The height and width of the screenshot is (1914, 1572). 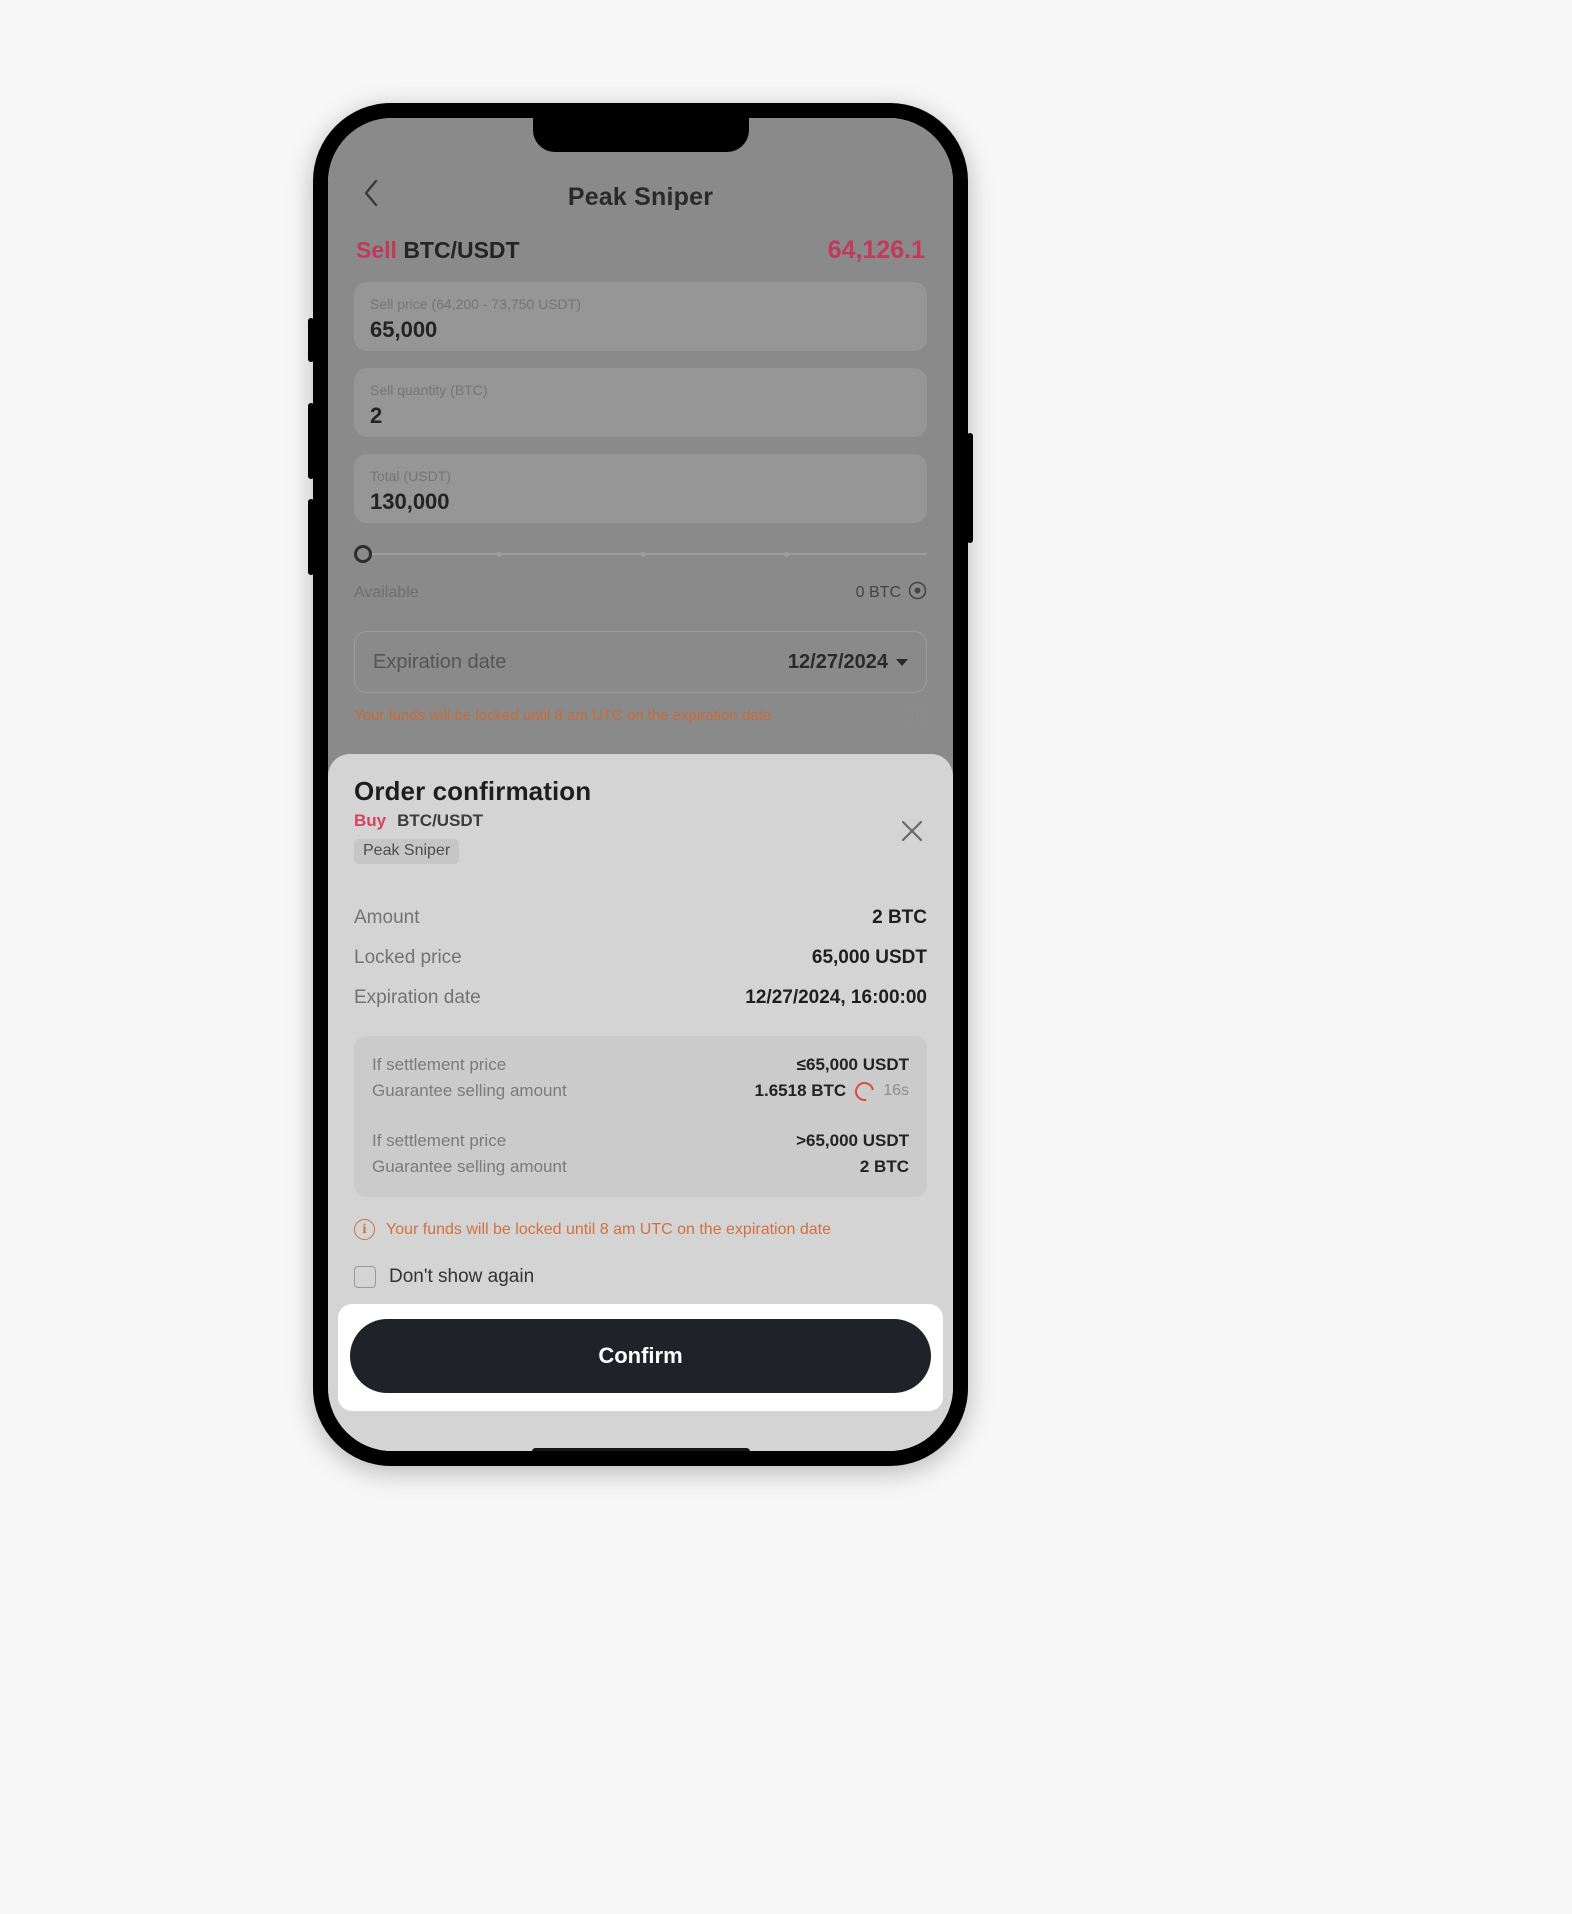 What do you see at coordinates (410, 476) in the screenshot?
I see `total-label: Total (USDT)` at bounding box center [410, 476].